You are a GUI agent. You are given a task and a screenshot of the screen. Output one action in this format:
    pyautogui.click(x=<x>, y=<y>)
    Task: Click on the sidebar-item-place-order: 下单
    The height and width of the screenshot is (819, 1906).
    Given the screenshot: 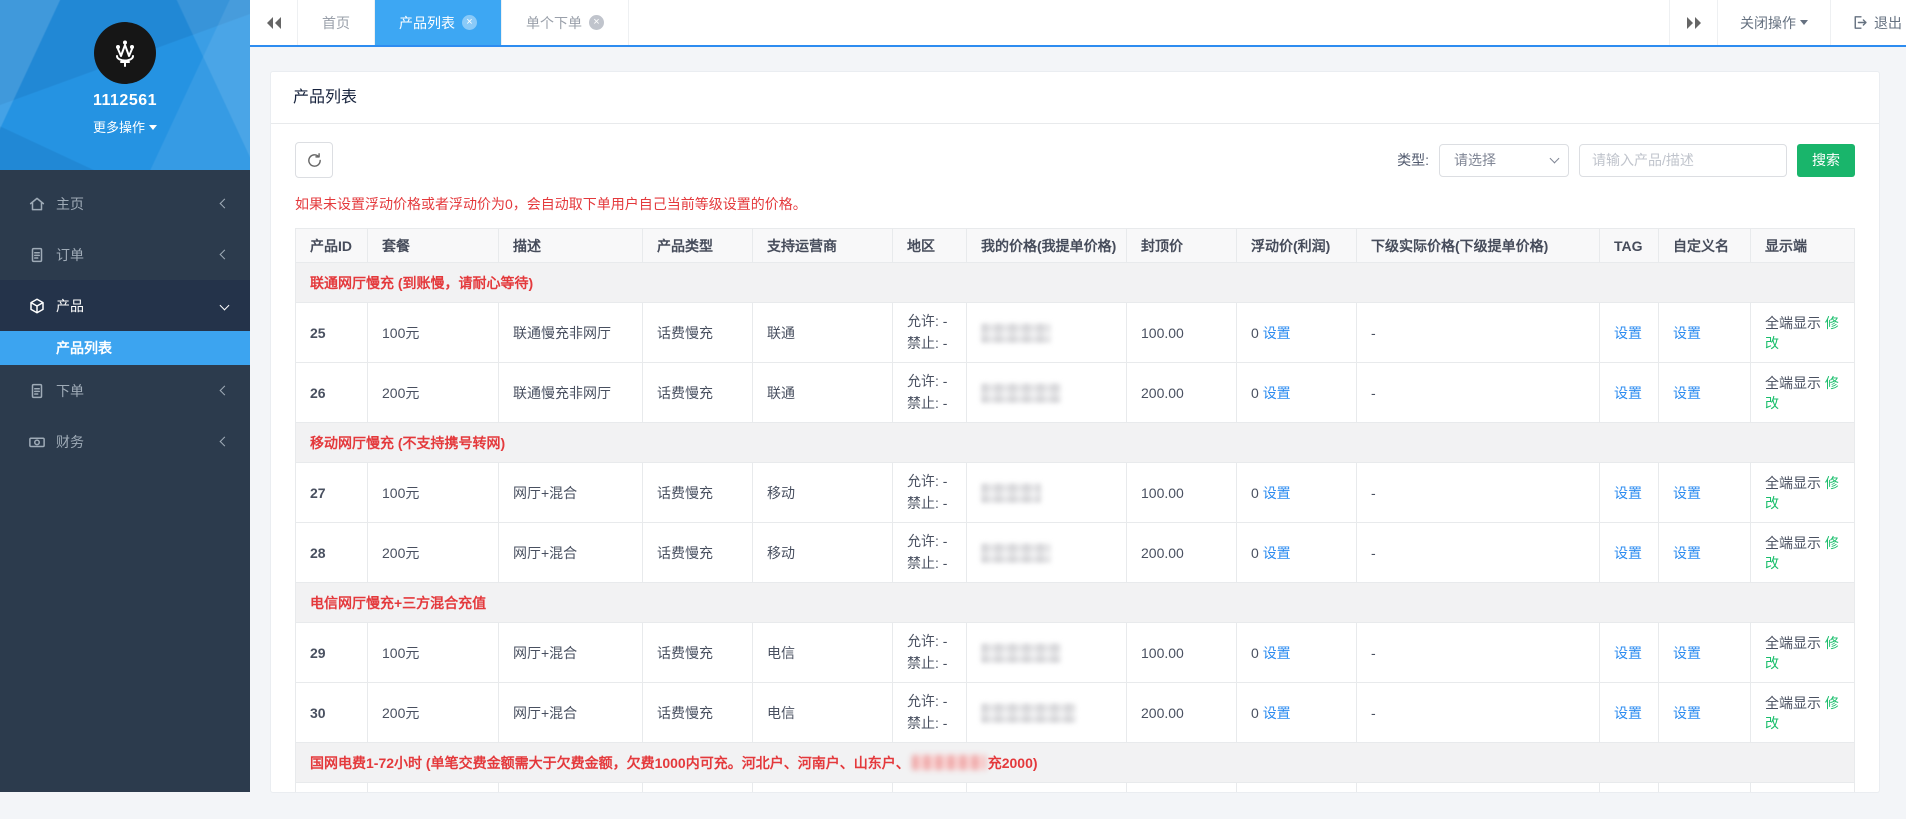 What is the action you would take?
    pyautogui.click(x=125, y=390)
    